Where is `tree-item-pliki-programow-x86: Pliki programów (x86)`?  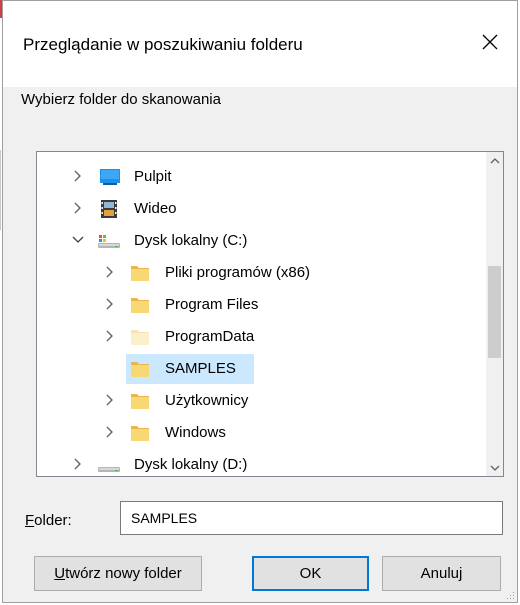 tree-item-pliki-programow-x86: Pliki programów (x86) is located at coordinates (261, 273).